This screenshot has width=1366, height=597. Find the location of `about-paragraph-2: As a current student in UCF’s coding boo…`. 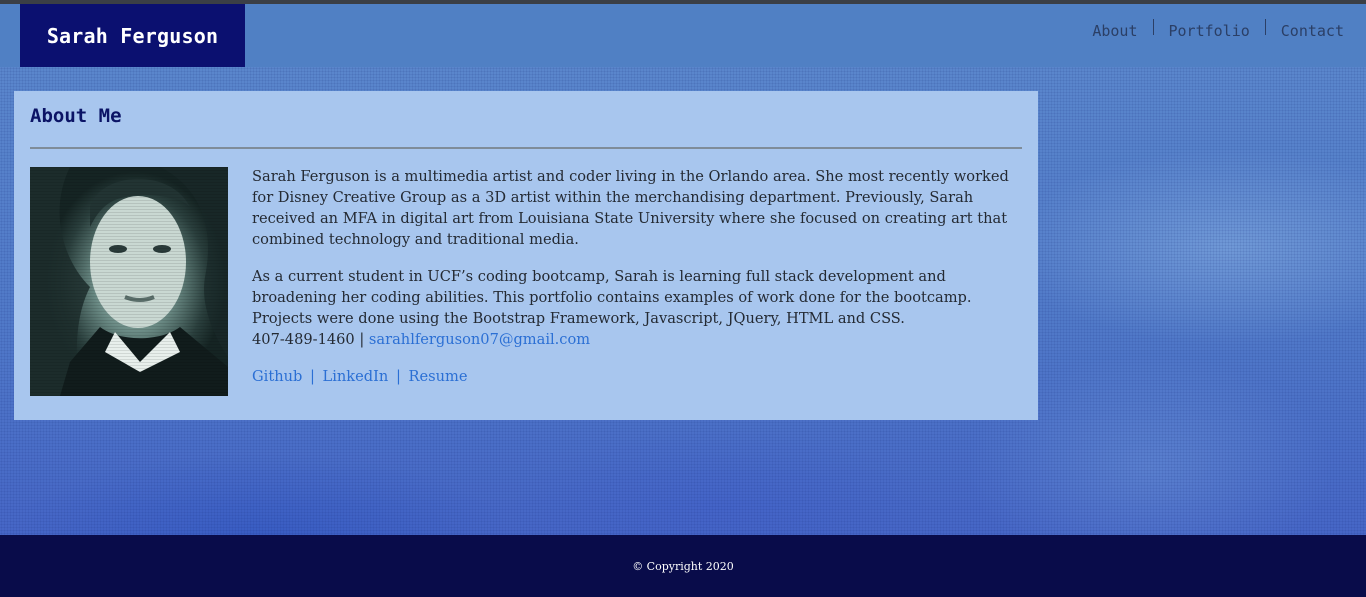

about-paragraph-2: As a current student in UCF’s coding boo… is located at coordinates (612, 297).